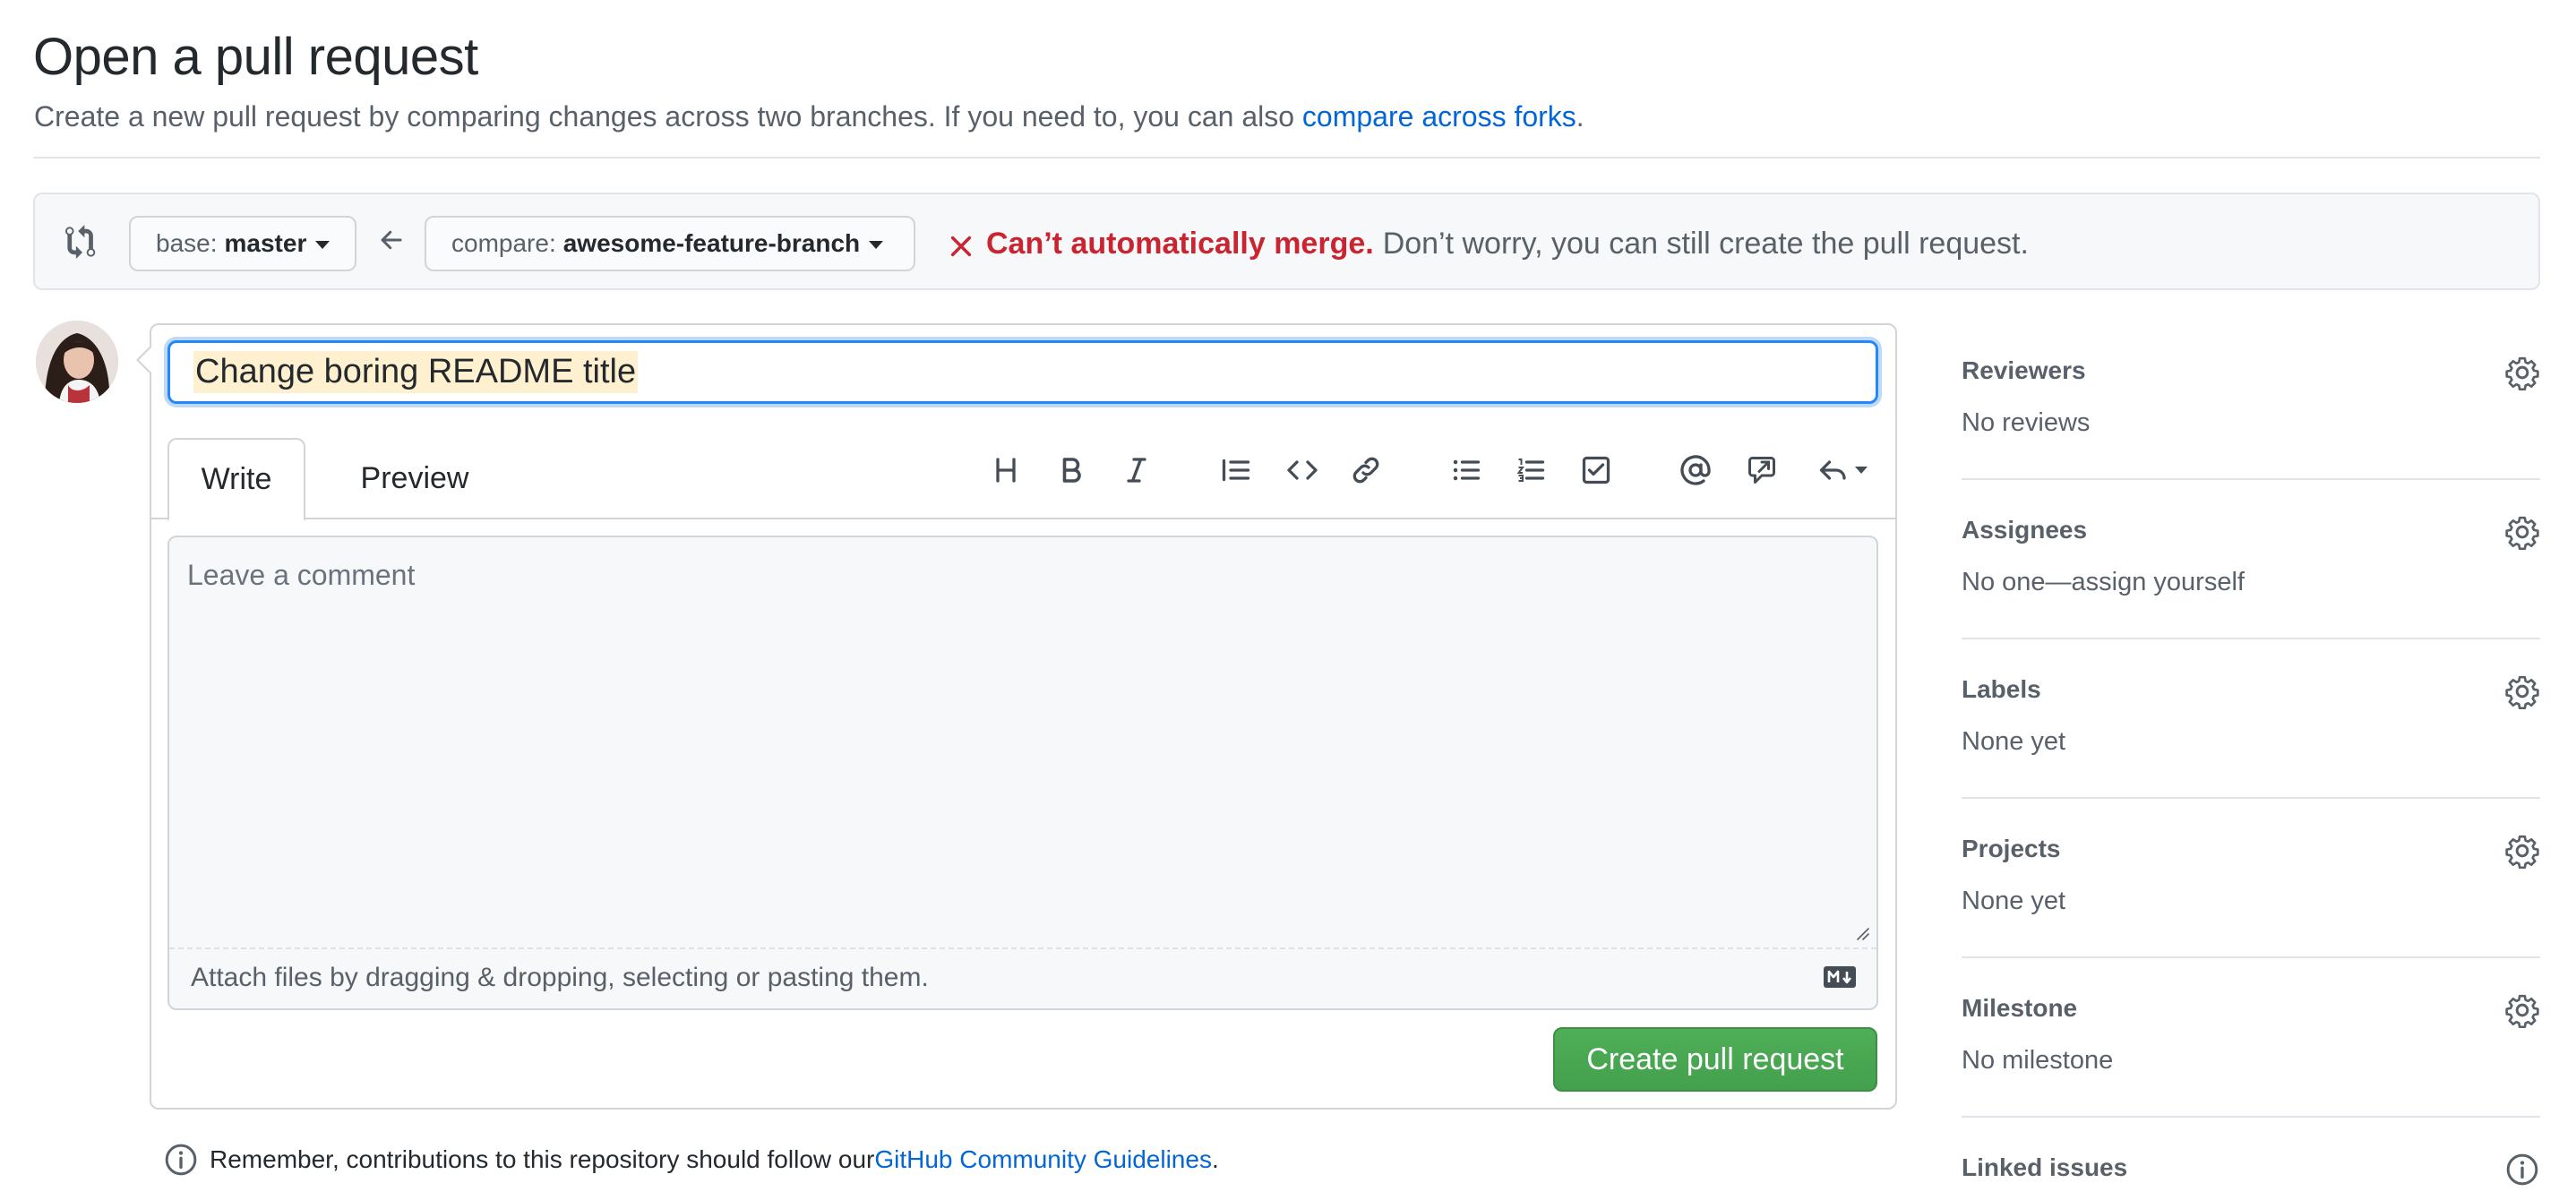 This screenshot has height=1200, width=2576. I want to click on sidebar-projects: Projects None yet, so click(2251, 878).